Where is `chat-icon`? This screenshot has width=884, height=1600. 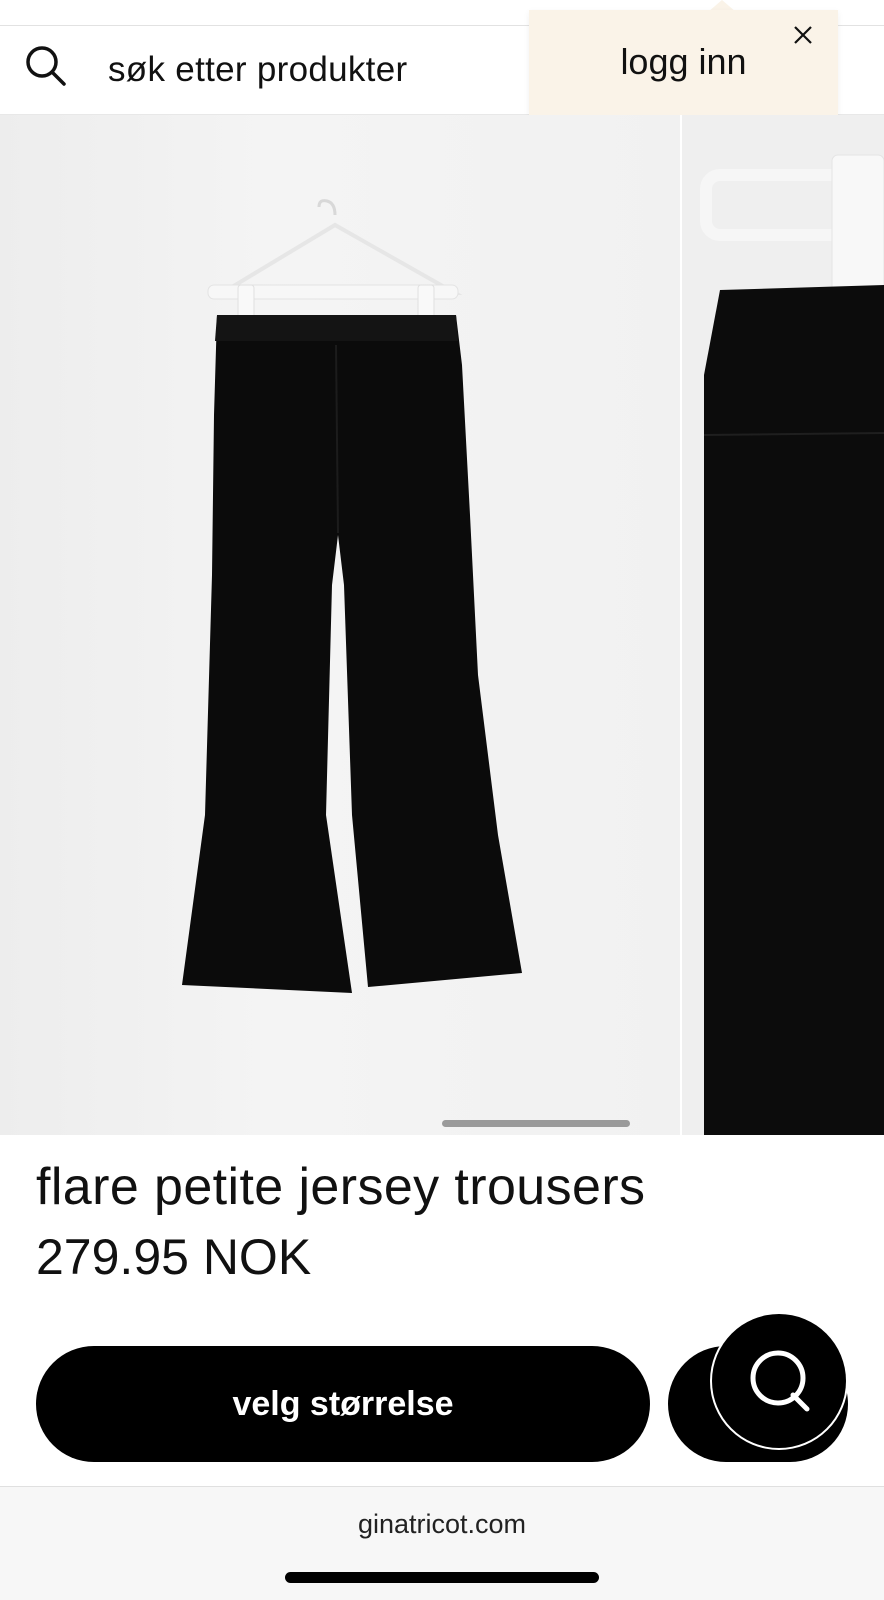 chat-icon is located at coordinates (780, 1381).